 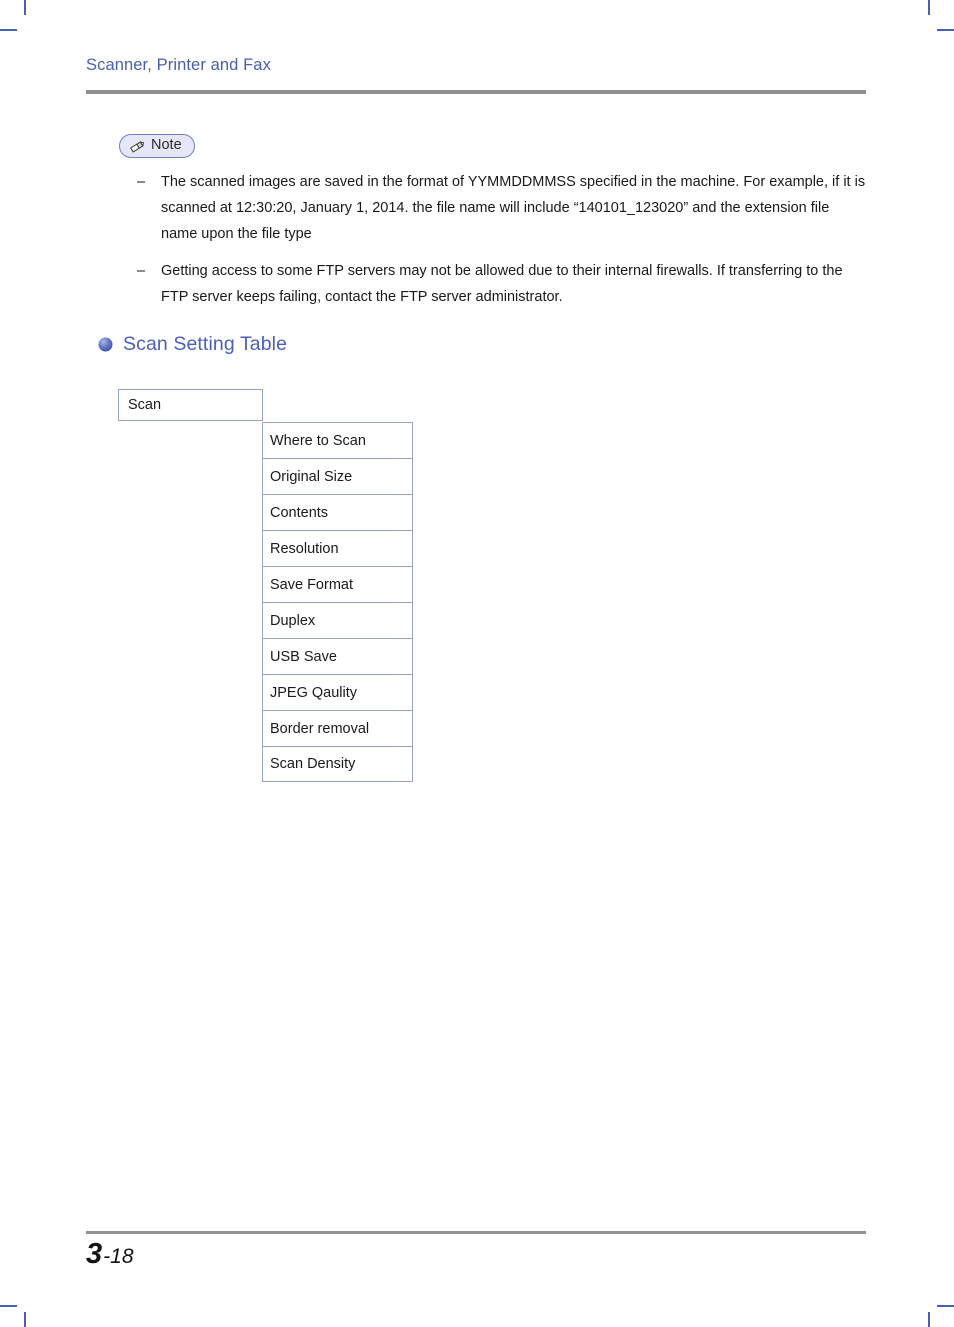 What do you see at coordinates (304, 548) in the screenshot?
I see `table-cell-setting: Resolution` at bounding box center [304, 548].